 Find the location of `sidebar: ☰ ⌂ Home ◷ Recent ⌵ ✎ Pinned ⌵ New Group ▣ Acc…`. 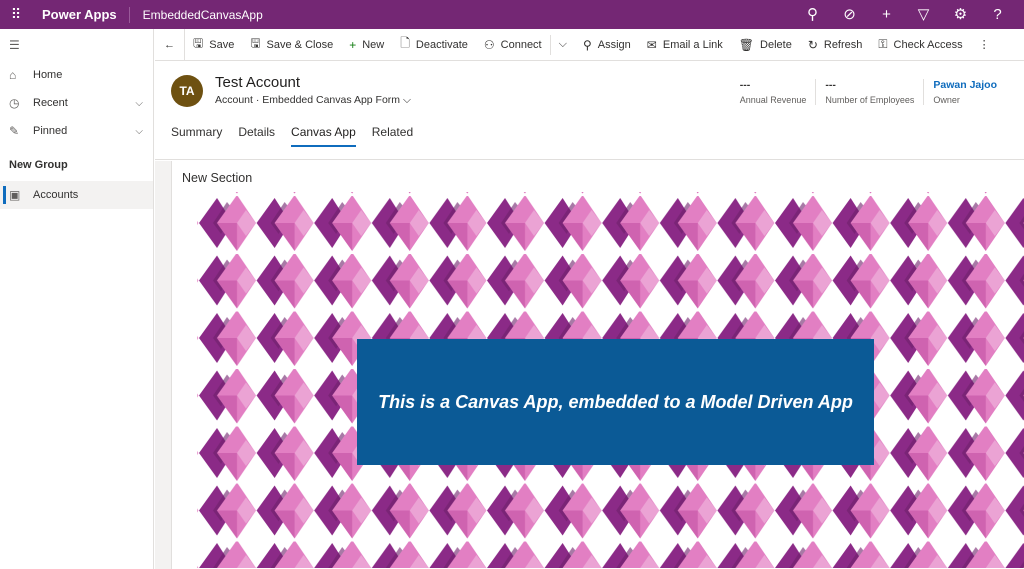

sidebar: ☰ ⌂ Home ◷ Recent ⌵ ✎ Pinned ⌵ New Group ▣ Acc… is located at coordinates (77, 299).